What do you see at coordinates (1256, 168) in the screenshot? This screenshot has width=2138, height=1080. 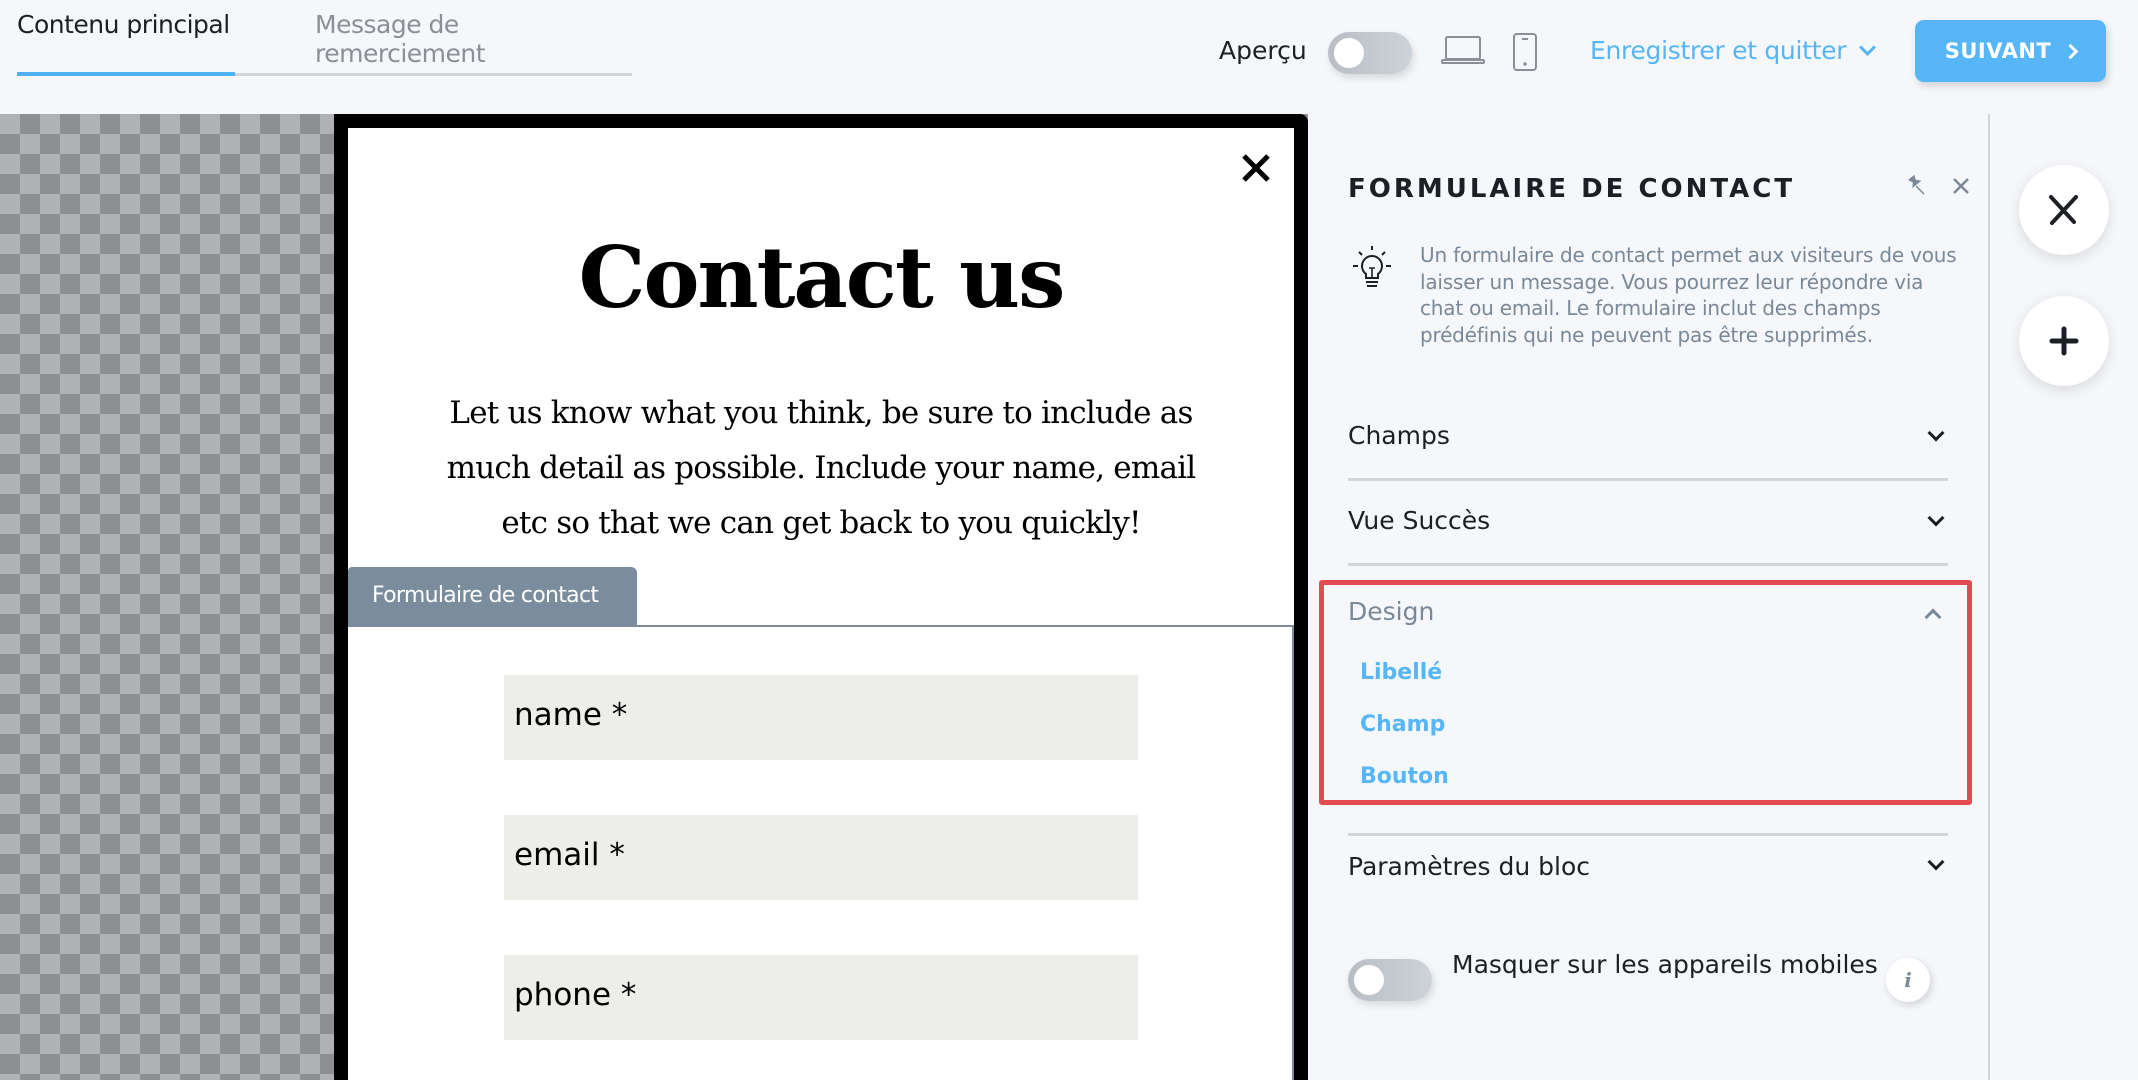 I see `popup-close-icon` at bounding box center [1256, 168].